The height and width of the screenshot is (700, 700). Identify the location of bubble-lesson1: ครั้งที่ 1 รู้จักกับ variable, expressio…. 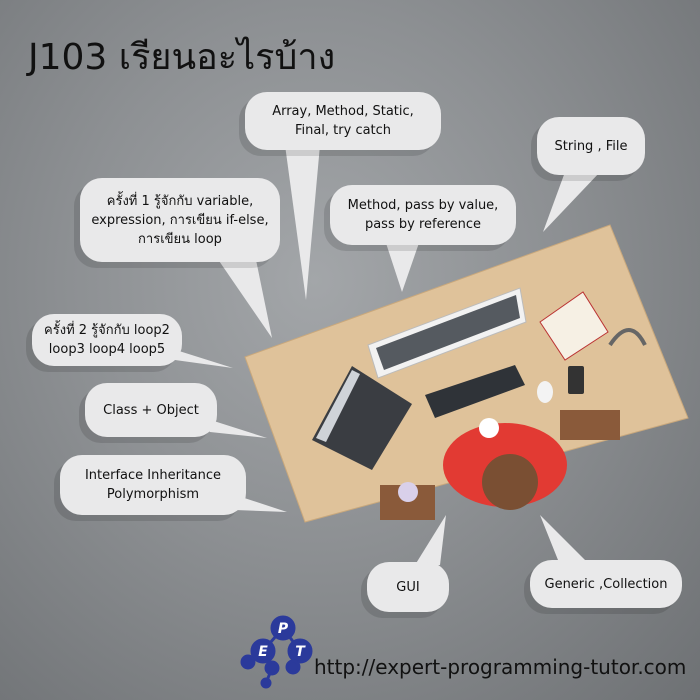
(180, 220).